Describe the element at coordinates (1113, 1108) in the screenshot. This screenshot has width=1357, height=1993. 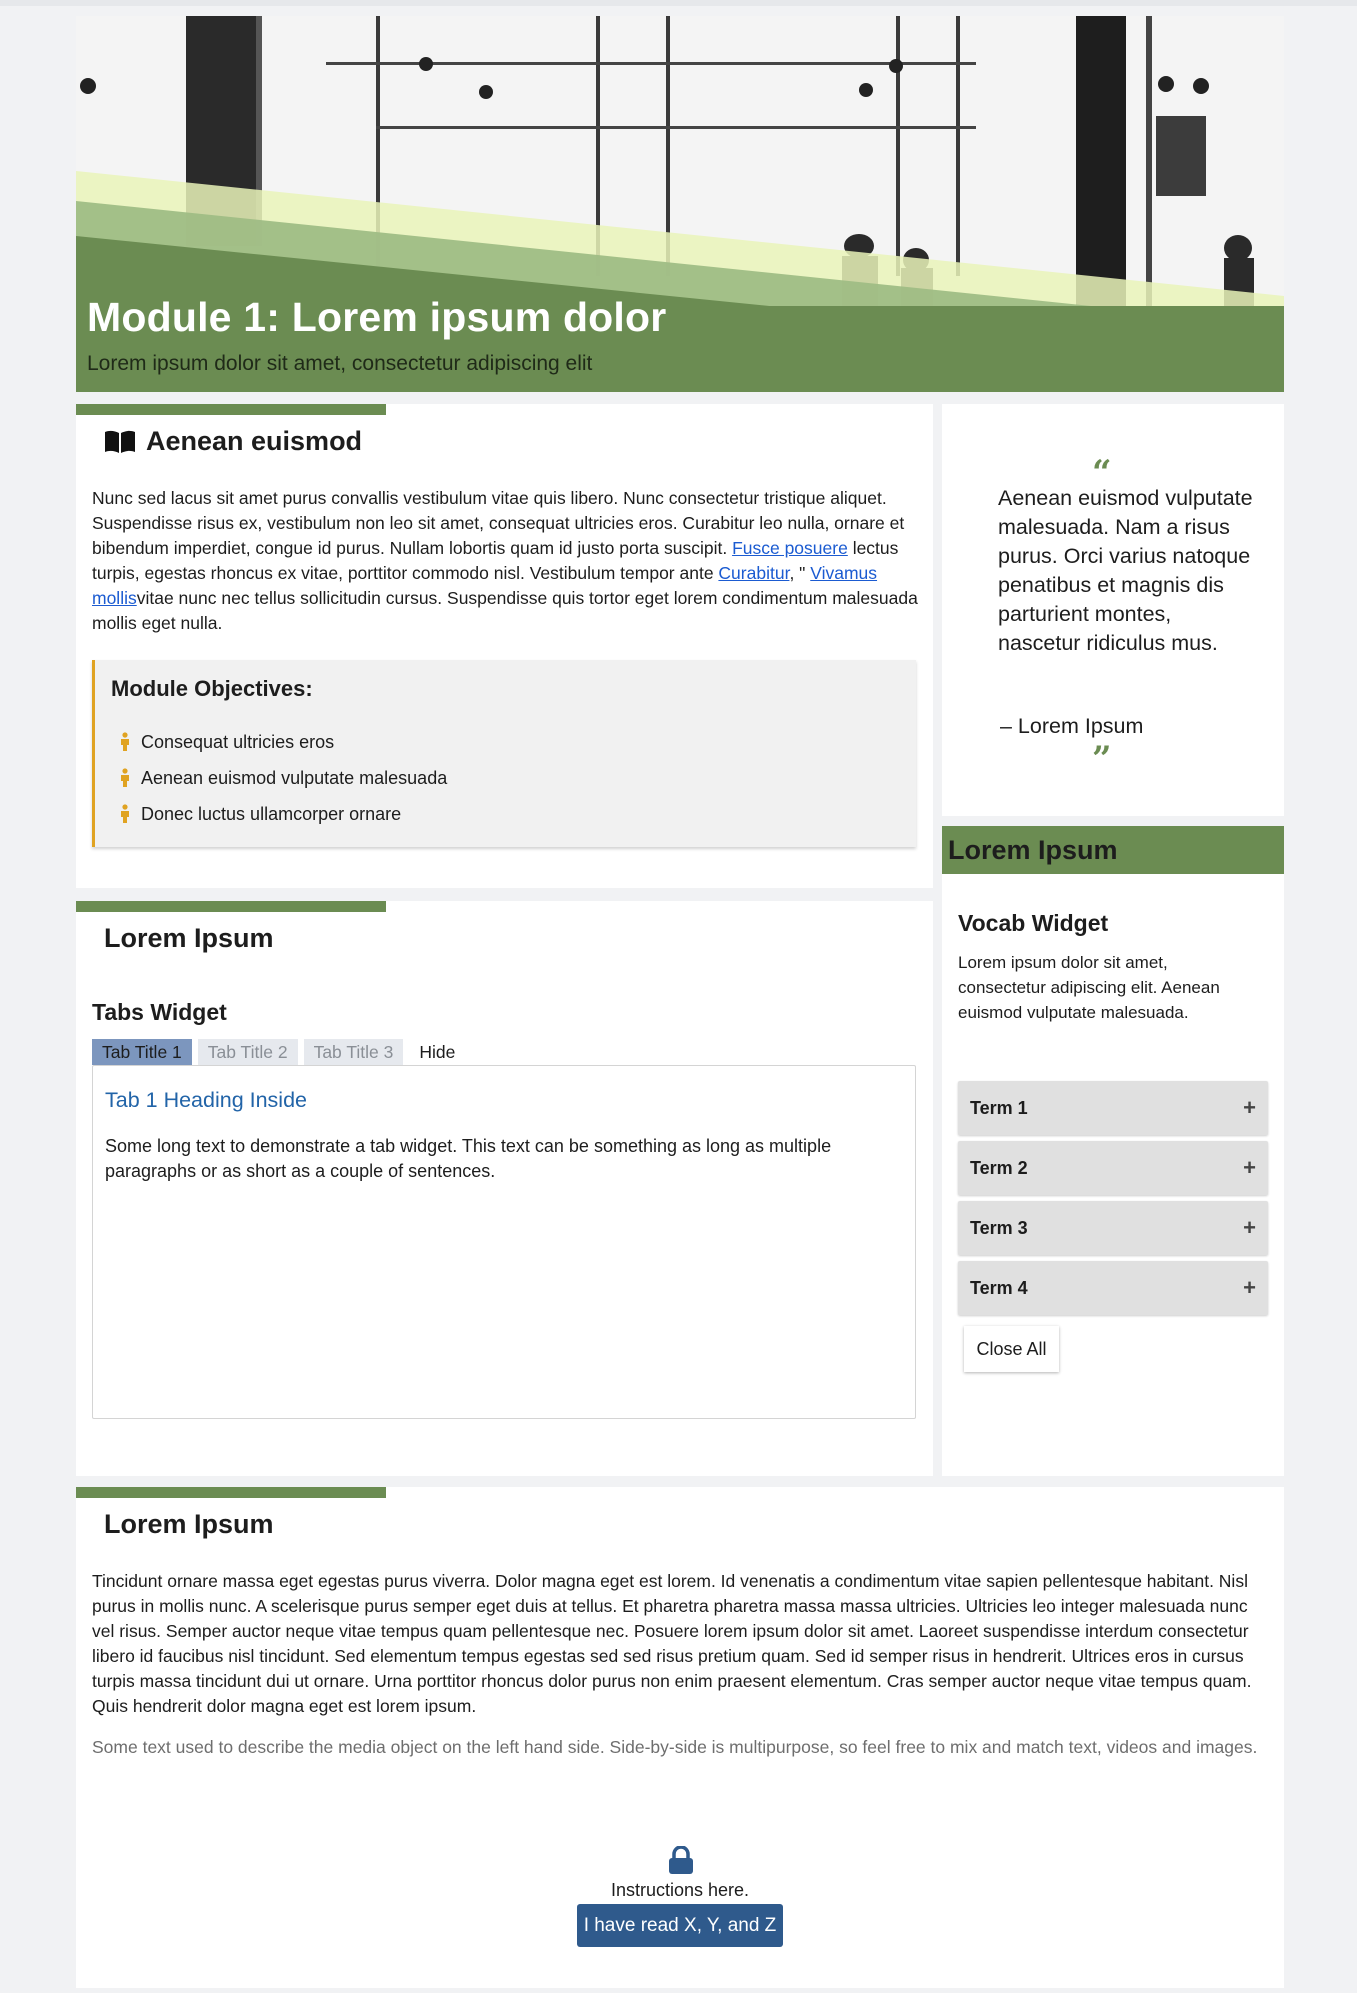
I see `vocab-term-1: Term 1 +` at that location.